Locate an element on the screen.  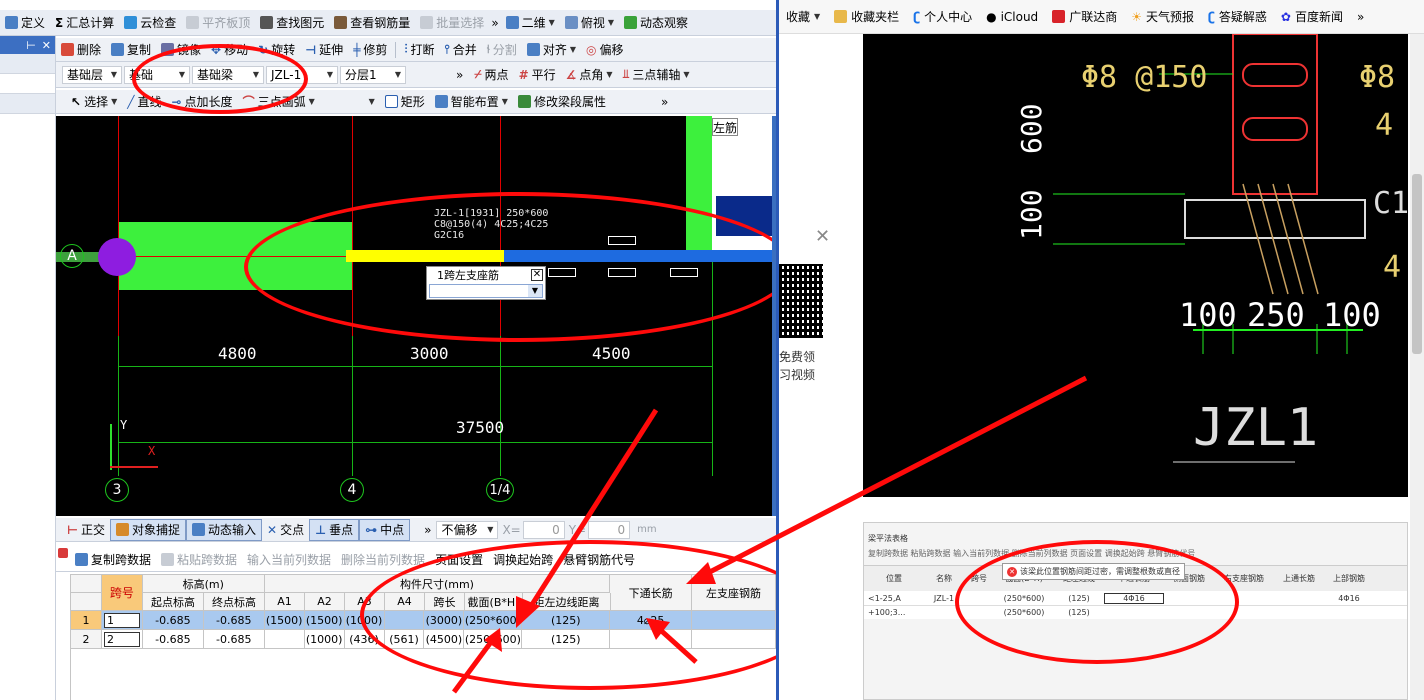
ad-close-icon: ✕ is located at coordinates (822, 236).